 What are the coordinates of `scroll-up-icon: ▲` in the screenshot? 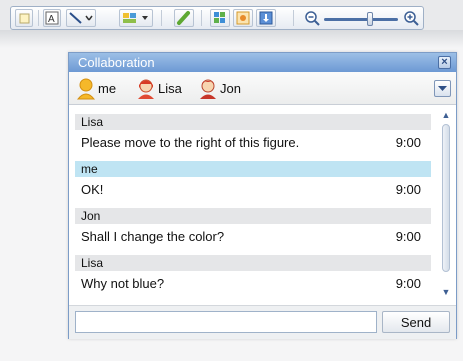 It's located at (446, 115).